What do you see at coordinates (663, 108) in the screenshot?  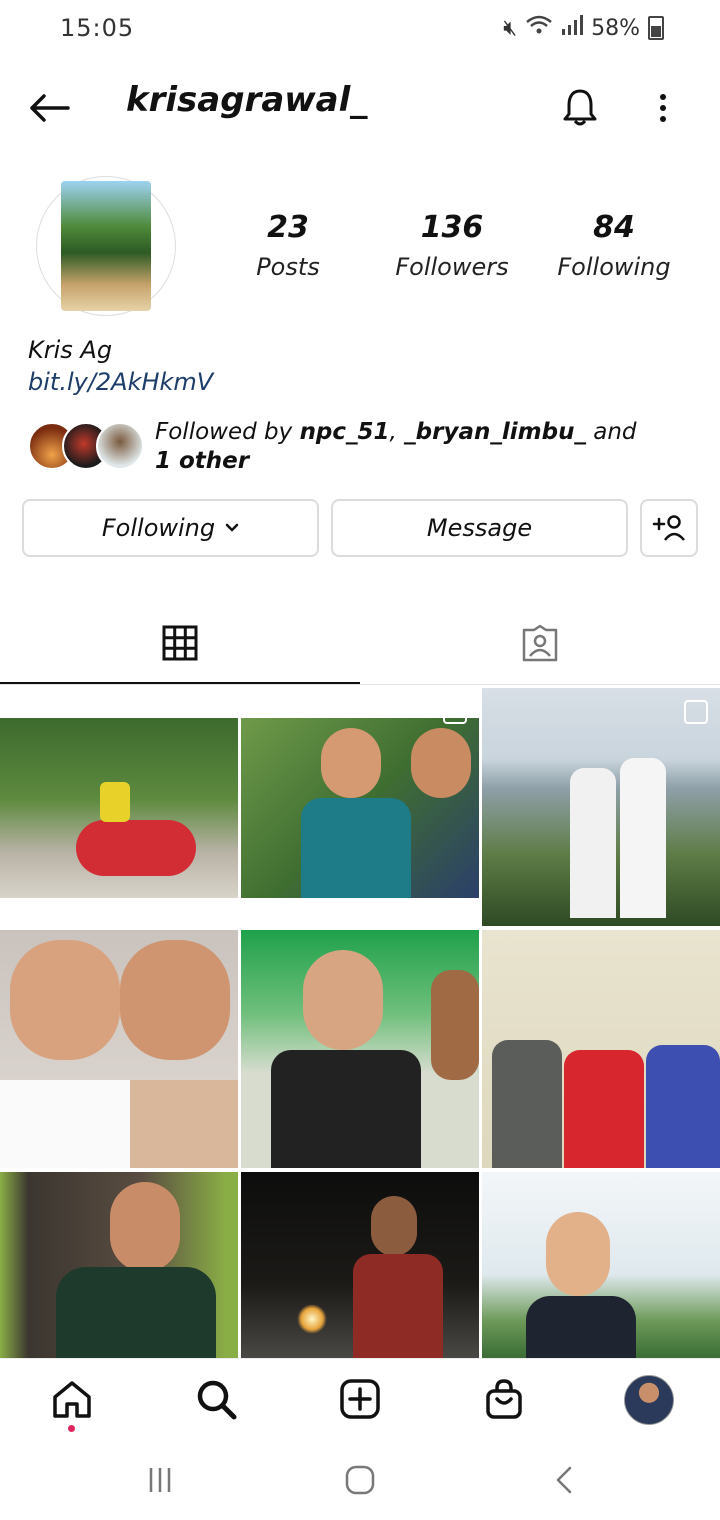 I see `more-vertical-icon` at bounding box center [663, 108].